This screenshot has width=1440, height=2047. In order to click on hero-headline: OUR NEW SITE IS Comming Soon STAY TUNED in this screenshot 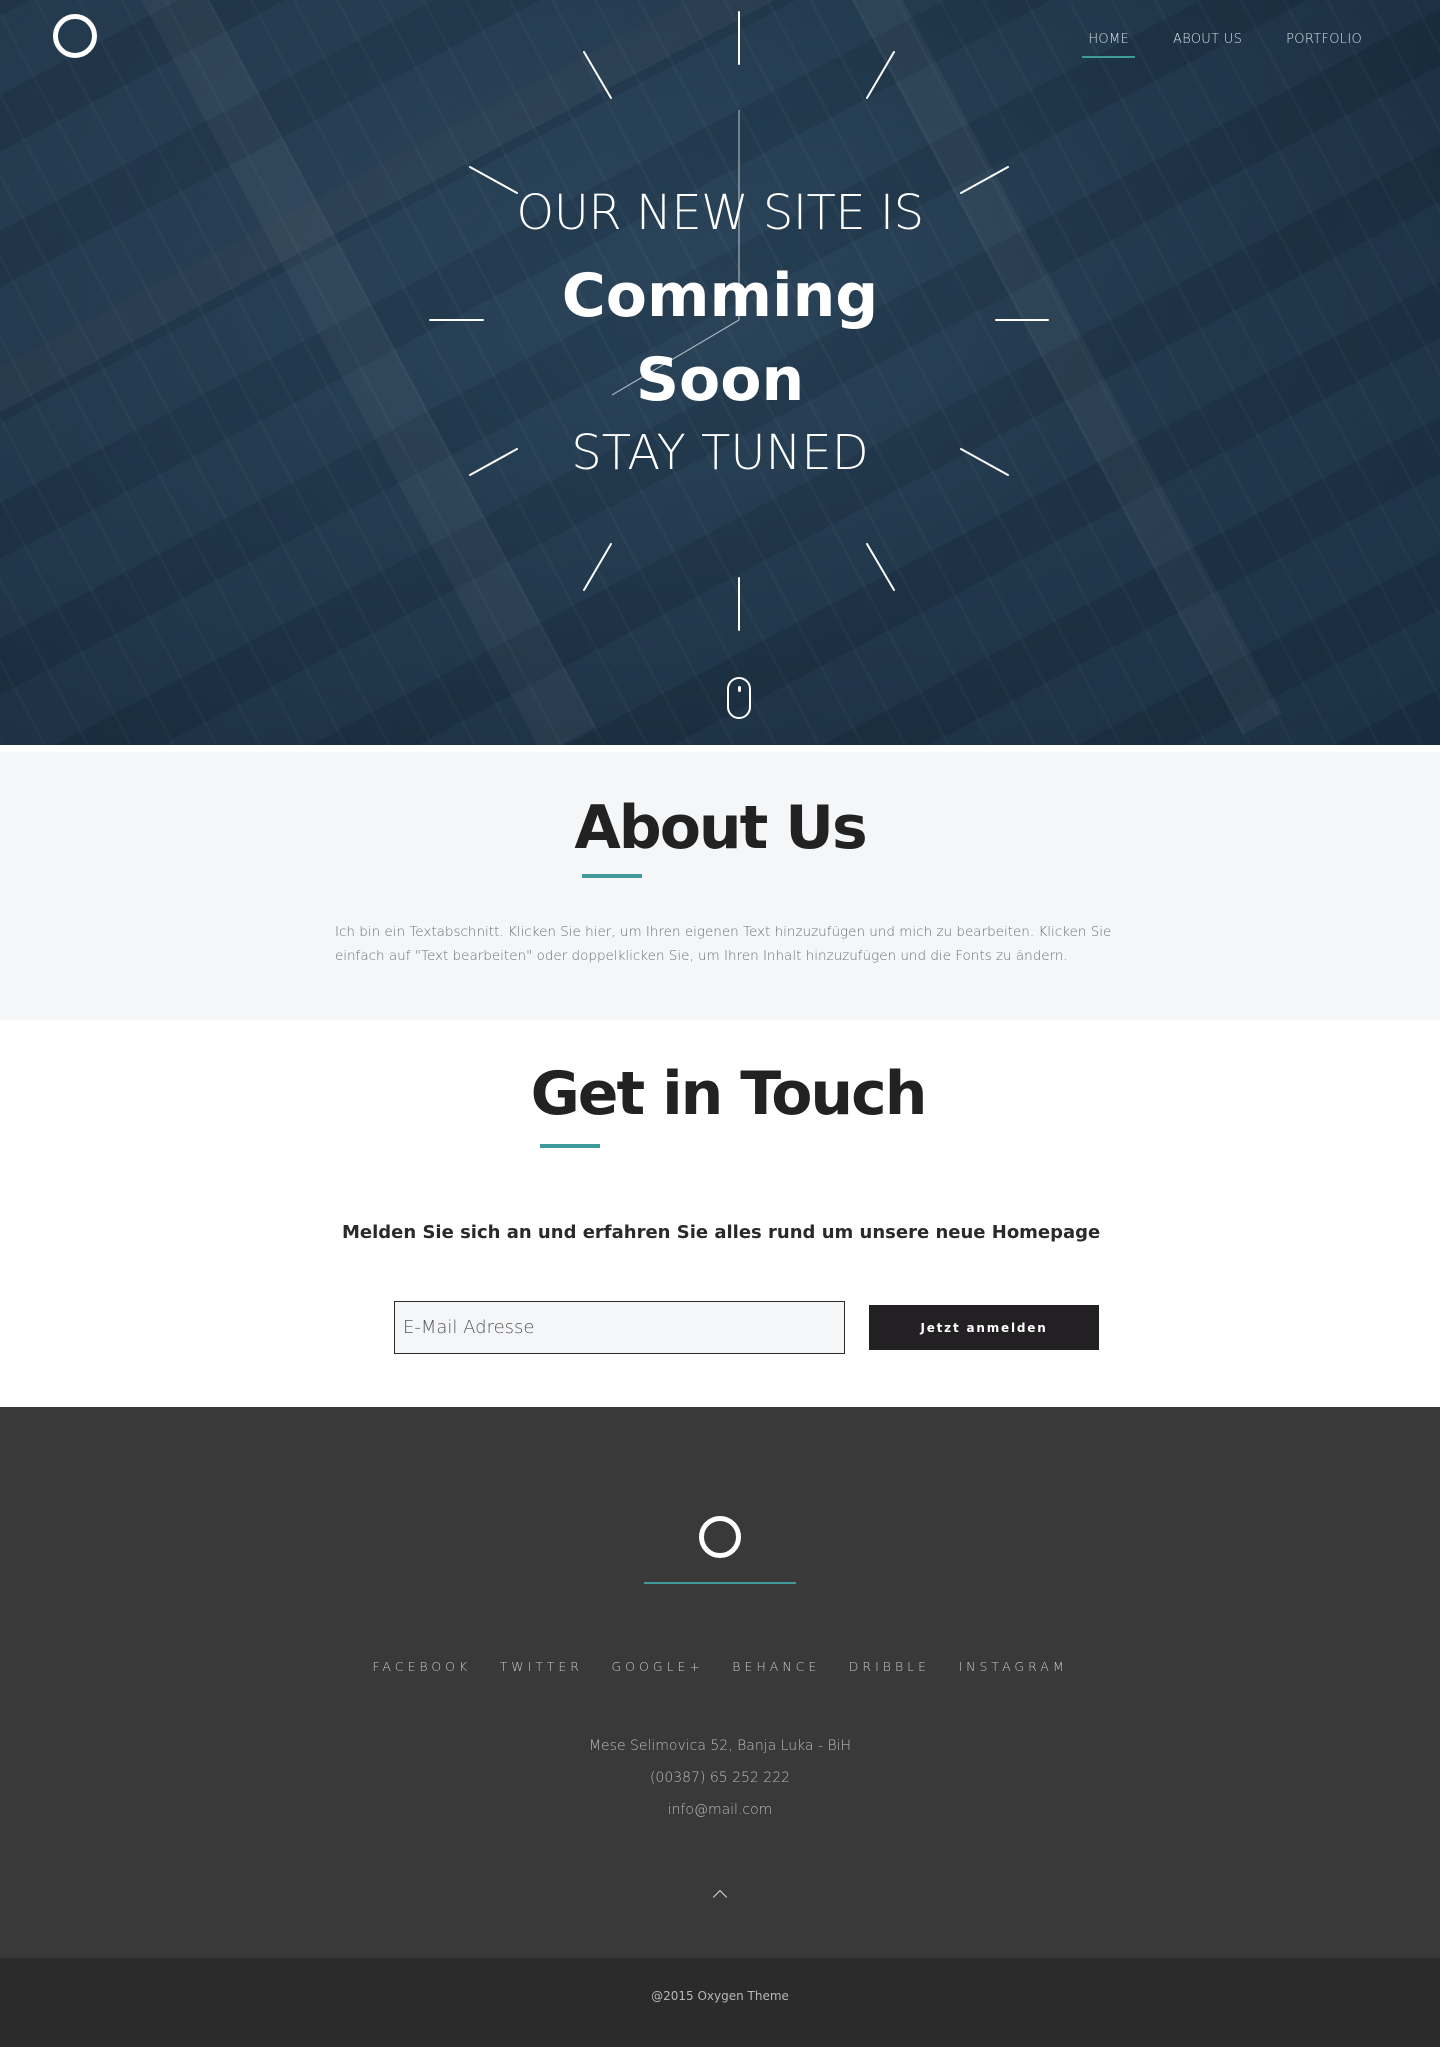, I will do `click(720, 333)`.